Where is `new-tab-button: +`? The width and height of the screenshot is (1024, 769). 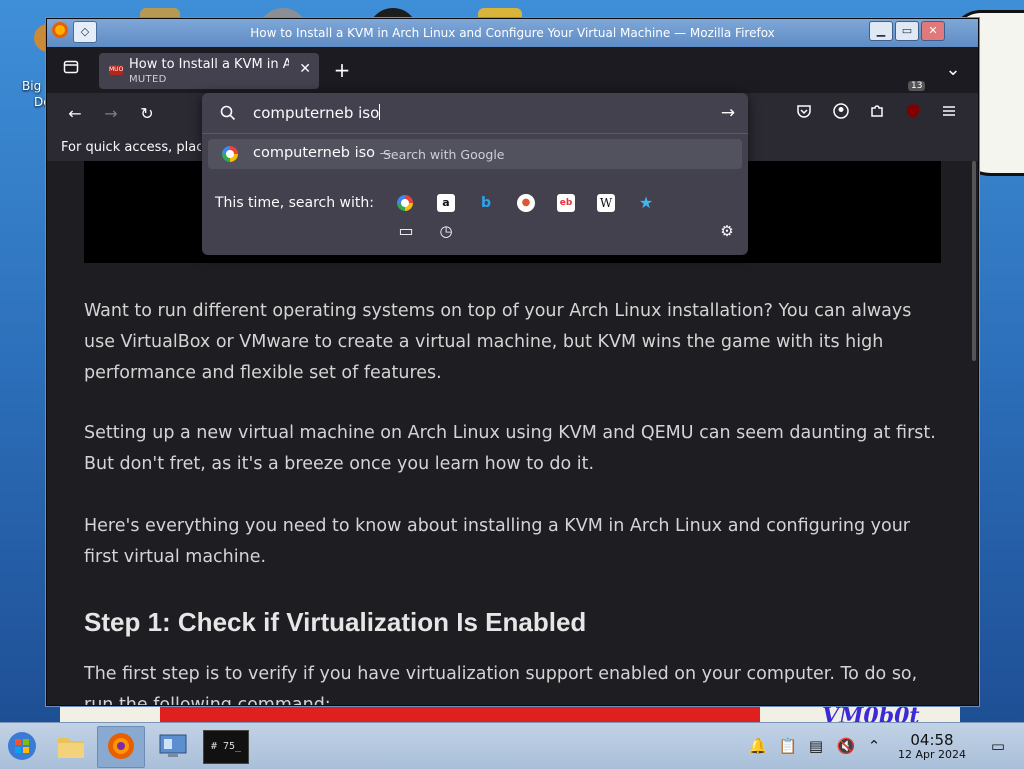
new-tab-button: + is located at coordinates (342, 70).